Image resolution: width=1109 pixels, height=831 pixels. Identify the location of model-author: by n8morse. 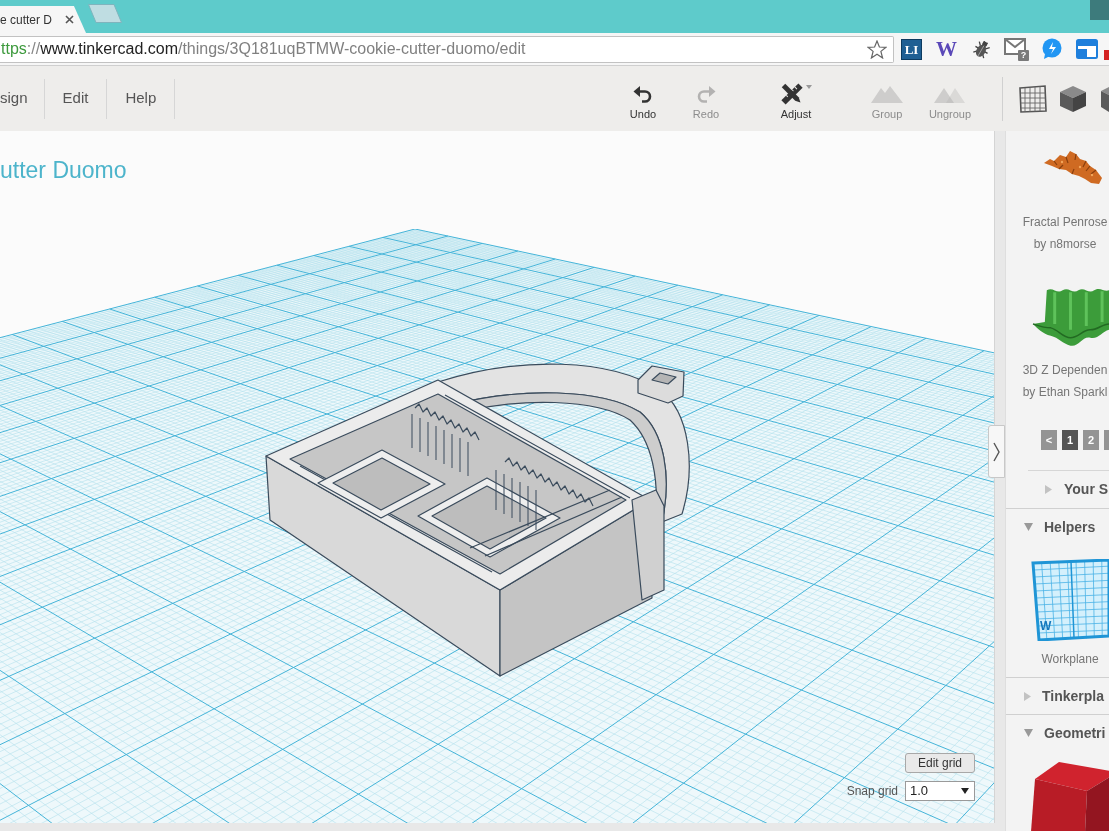
(1065, 244).